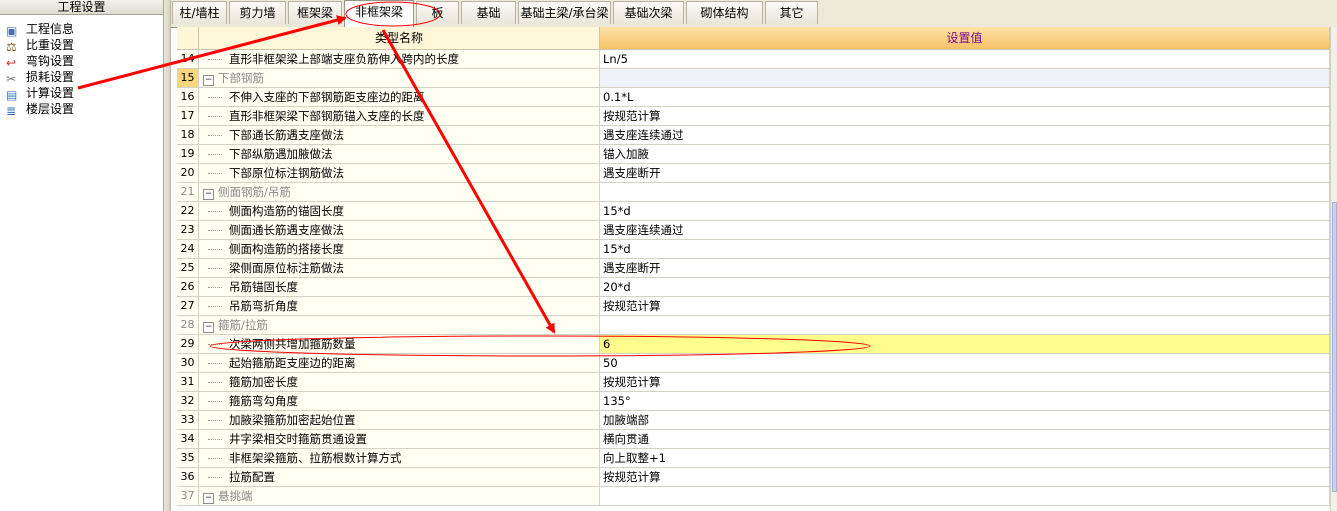 The height and width of the screenshot is (511, 1337). Describe the element at coordinates (40, 29) in the screenshot. I see `nav-item: ▣ 工程信息` at that location.